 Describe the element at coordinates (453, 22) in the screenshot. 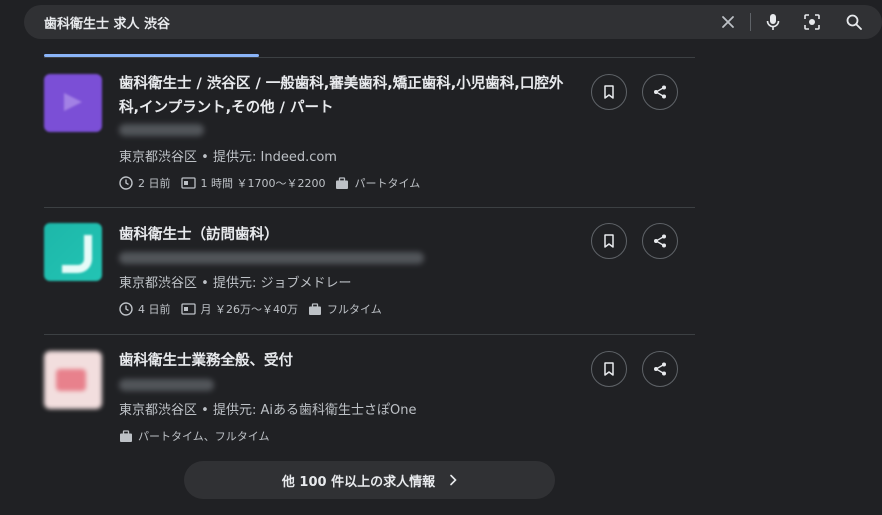

I see `search-bar: 歯科衛生士 求人 渋谷` at that location.